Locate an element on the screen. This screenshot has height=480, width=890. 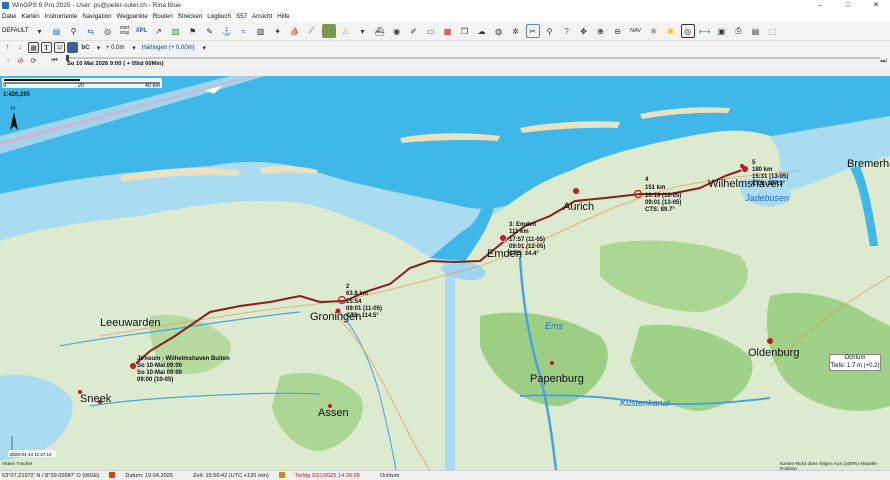
layers-icon: ▧ is located at coordinates (261, 31).